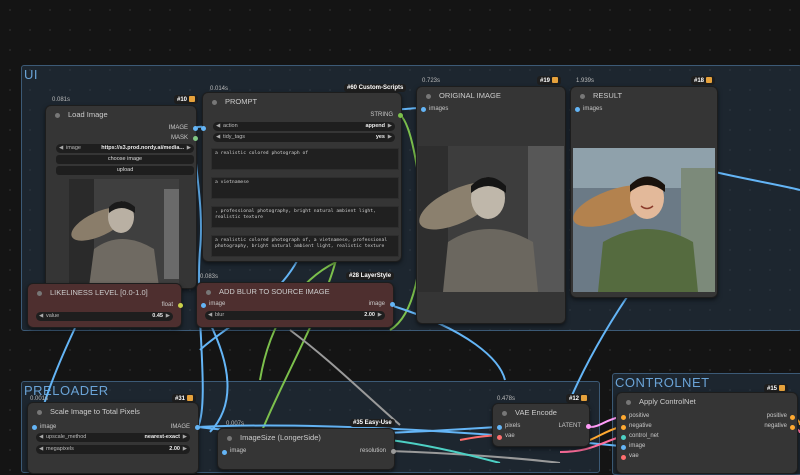 This screenshot has height=475, width=800. Describe the element at coordinates (491, 205) in the screenshot. I see `node-original-image: ORIGINAL IMAGE images` at that location.